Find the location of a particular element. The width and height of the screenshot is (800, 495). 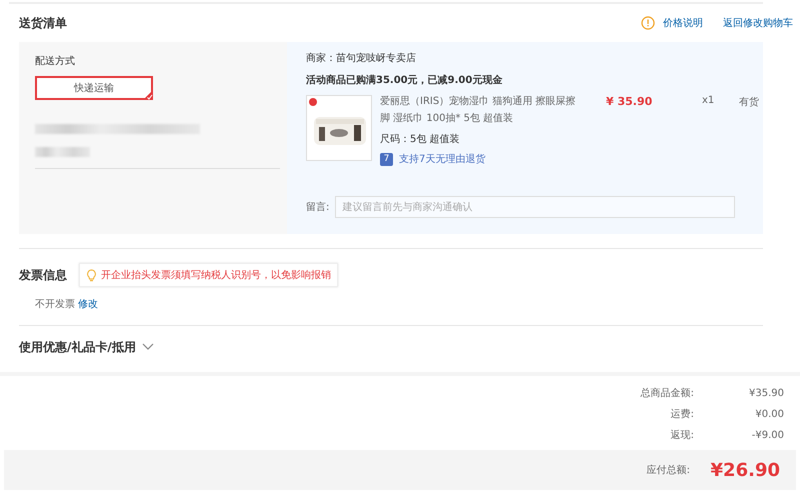

summary-value: ¥35.90 is located at coordinates (766, 393).